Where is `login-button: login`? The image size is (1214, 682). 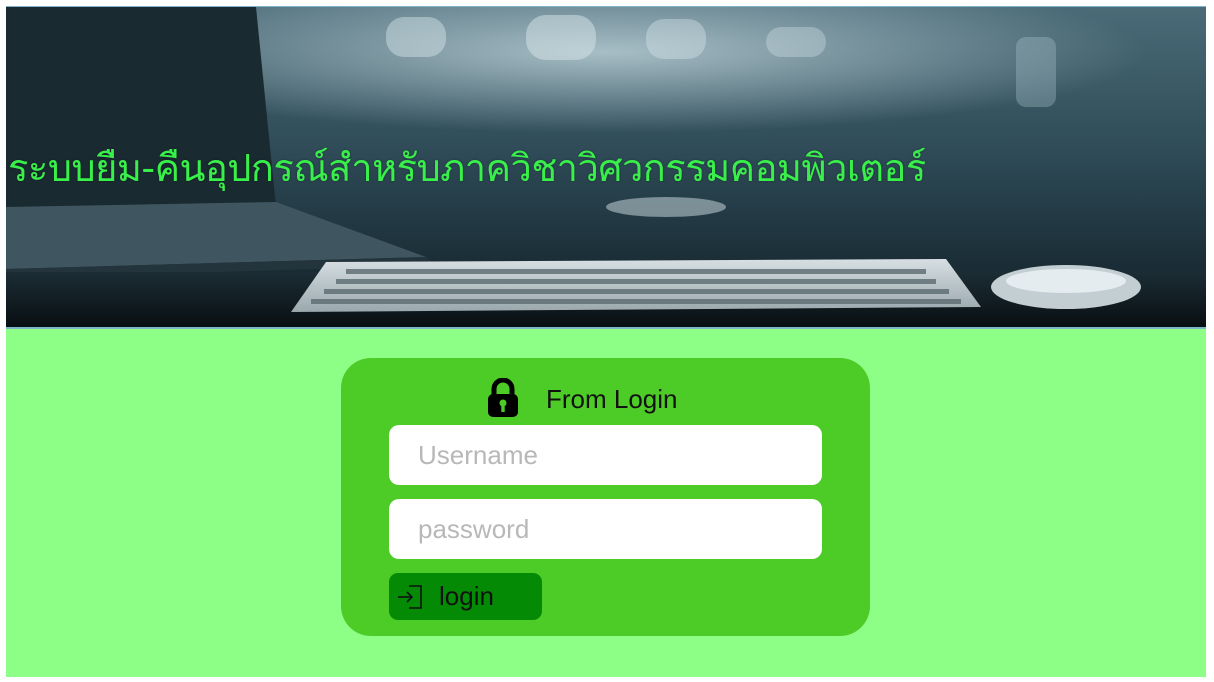
login-button: login is located at coordinates (465, 596).